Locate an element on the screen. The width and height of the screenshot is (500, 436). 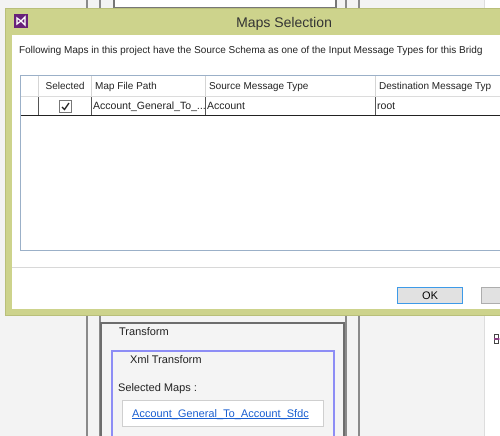
map-link: Account_General_To_Account_Sfdc is located at coordinates (220, 414).